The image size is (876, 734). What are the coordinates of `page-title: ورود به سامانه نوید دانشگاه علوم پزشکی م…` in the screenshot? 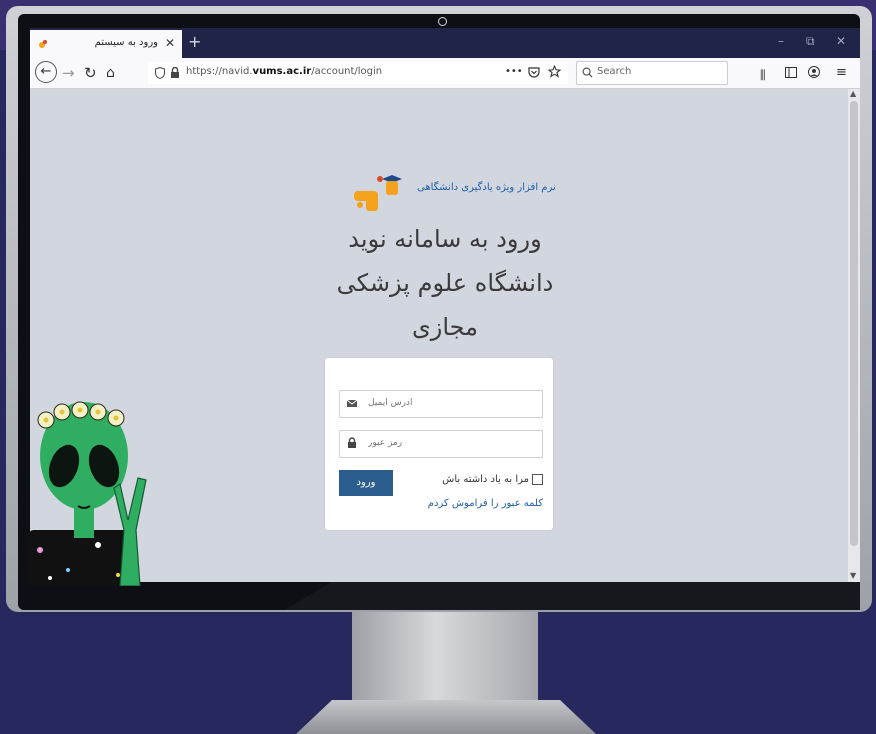 It's located at (445, 283).